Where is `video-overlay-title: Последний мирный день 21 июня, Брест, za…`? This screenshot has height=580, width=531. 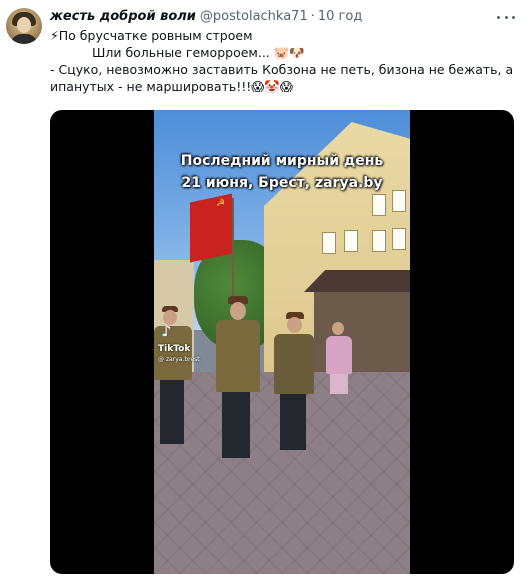 video-overlay-title: Последний мирный день 21 июня, Брест, za… is located at coordinates (282, 172).